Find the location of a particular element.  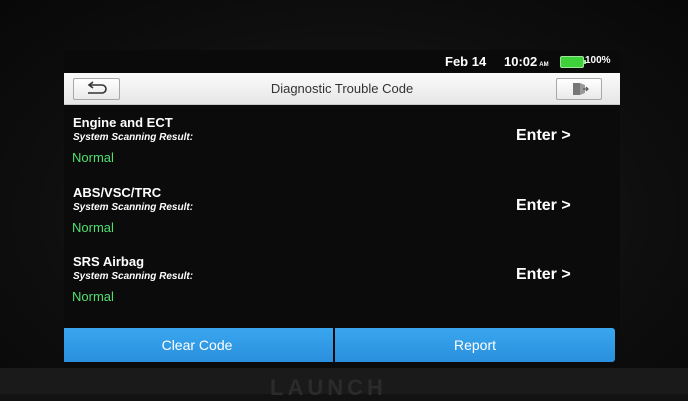

report-button: Report is located at coordinates (475, 345).